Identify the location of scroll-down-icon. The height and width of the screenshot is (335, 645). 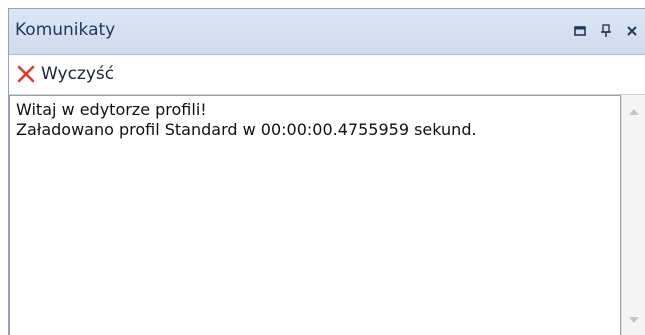
(633, 320).